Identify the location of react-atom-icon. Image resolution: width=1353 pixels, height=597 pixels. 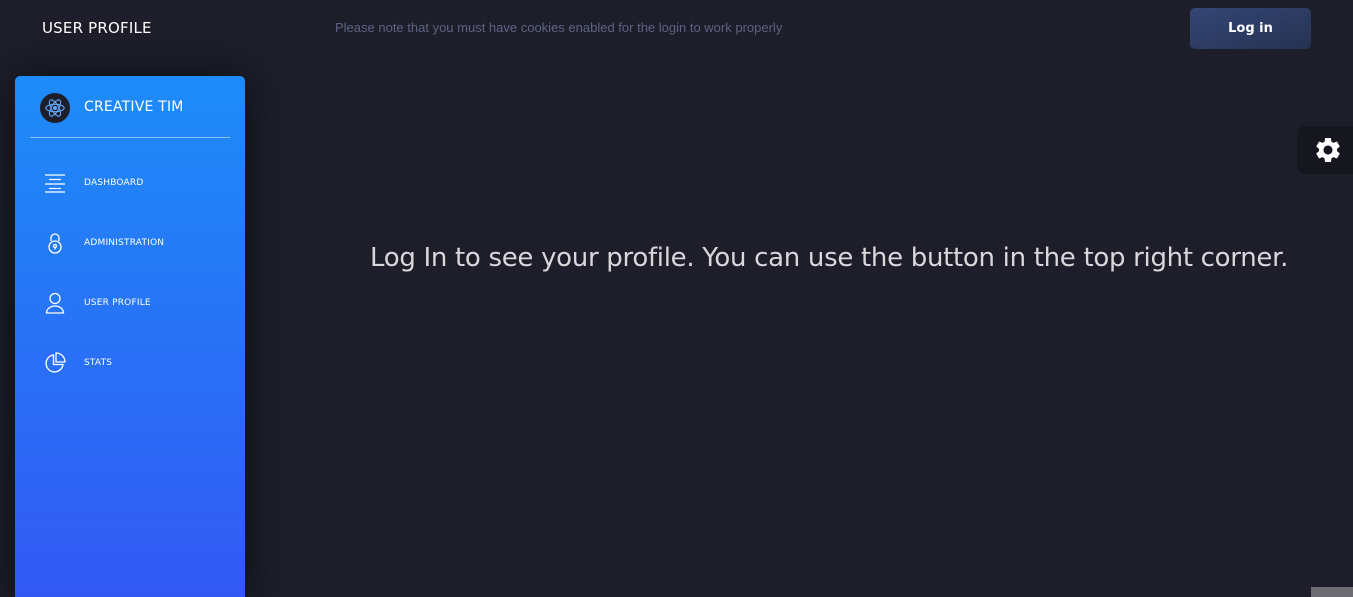
(55, 108).